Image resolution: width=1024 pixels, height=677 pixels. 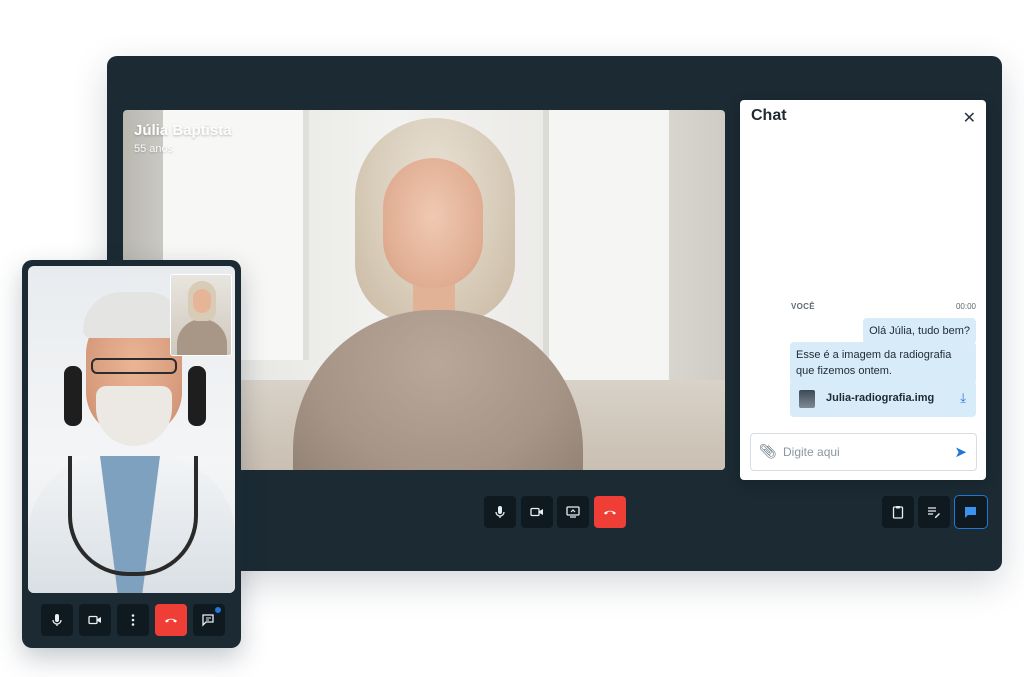 I want to click on message-sender: VOCÊ, so click(x=803, y=306).